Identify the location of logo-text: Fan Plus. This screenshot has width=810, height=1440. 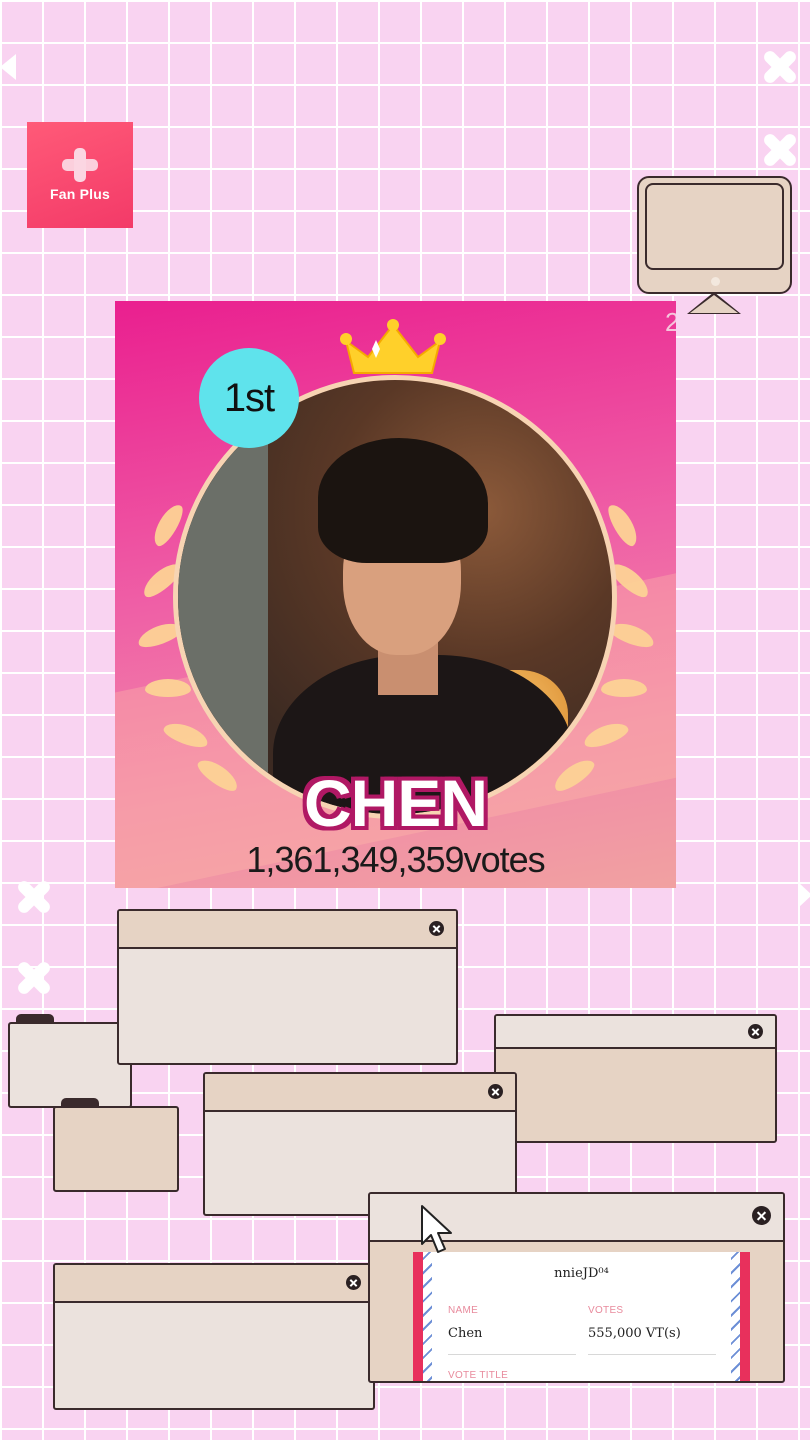
(80, 194).